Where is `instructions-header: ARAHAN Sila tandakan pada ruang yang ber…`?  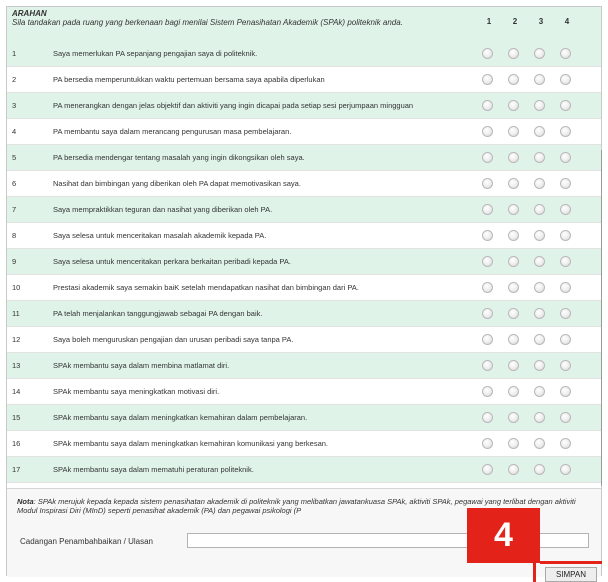
instructions-header: ARAHAN Sila tandakan pada ruang yang ber… is located at coordinates (304, 24).